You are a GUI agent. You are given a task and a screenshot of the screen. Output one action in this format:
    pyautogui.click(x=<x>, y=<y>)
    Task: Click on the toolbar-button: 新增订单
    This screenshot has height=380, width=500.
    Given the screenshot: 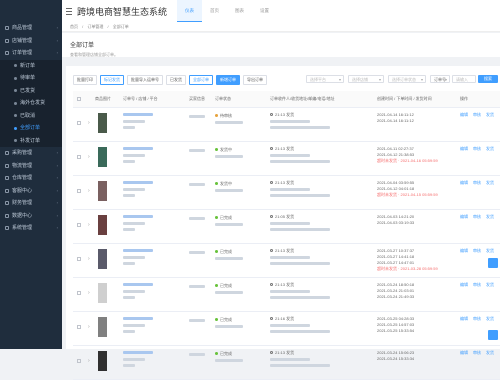 What is the action you would take?
    pyautogui.click(x=228, y=80)
    